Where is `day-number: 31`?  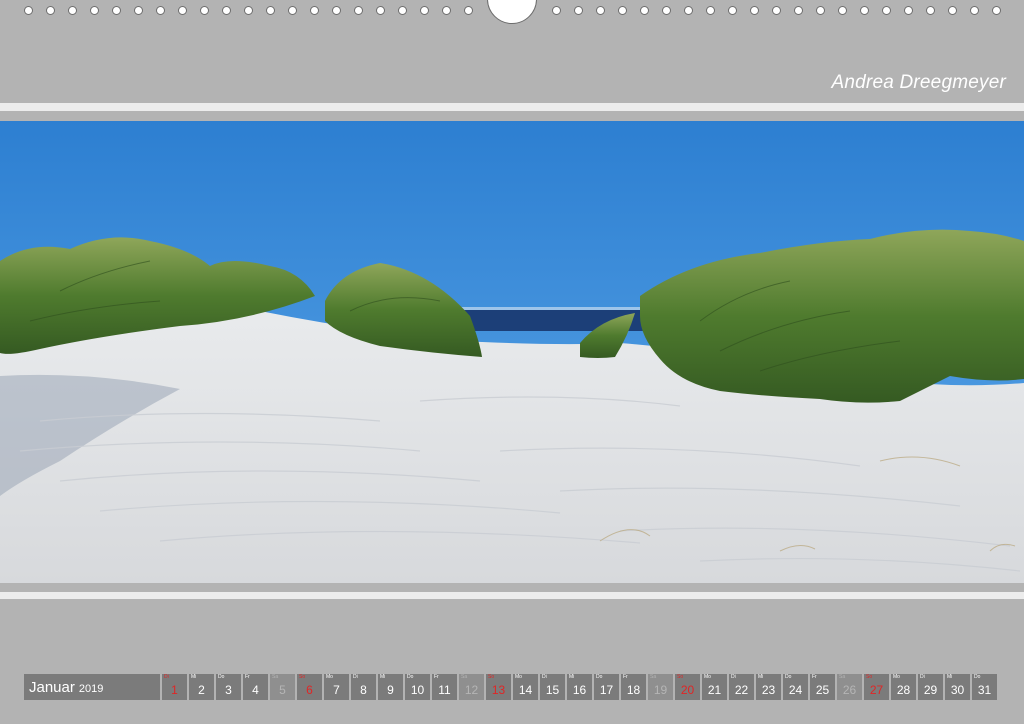
day-number: 31 is located at coordinates (984, 690).